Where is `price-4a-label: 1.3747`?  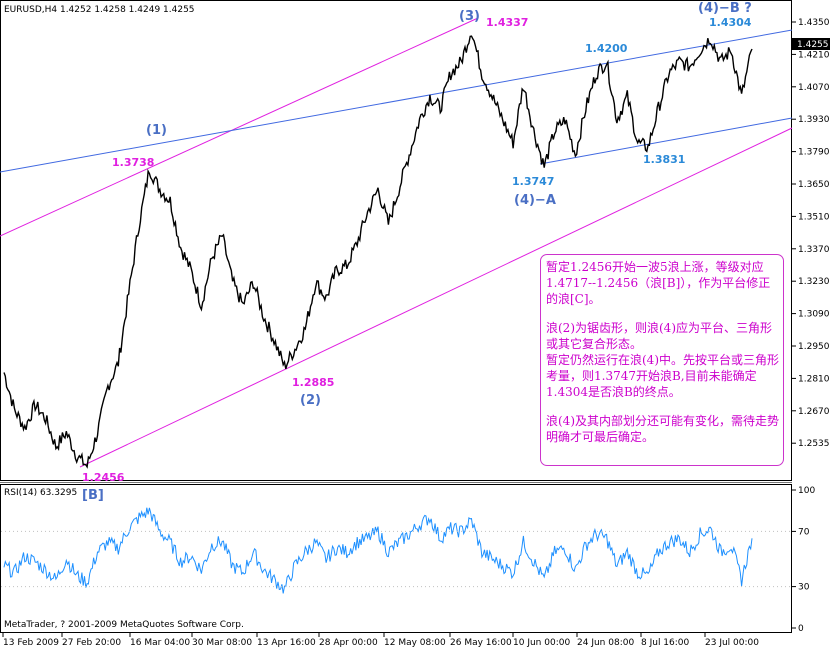 price-4a-label: 1.3747 is located at coordinates (533, 181).